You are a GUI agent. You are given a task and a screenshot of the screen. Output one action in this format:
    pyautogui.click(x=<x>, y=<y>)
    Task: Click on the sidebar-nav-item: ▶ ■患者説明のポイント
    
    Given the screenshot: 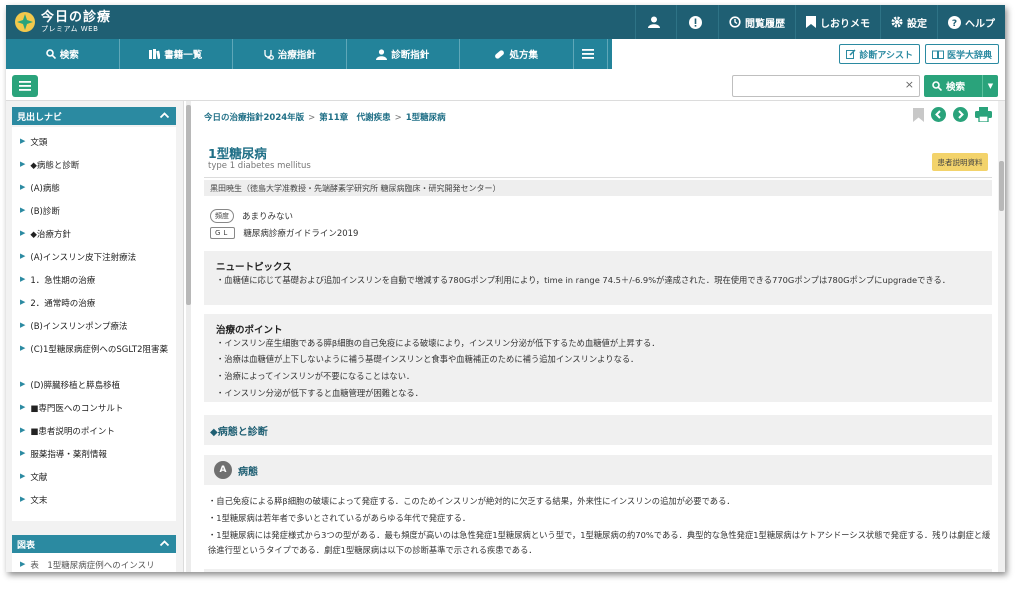 What is the action you would take?
    pyautogui.click(x=95, y=432)
    